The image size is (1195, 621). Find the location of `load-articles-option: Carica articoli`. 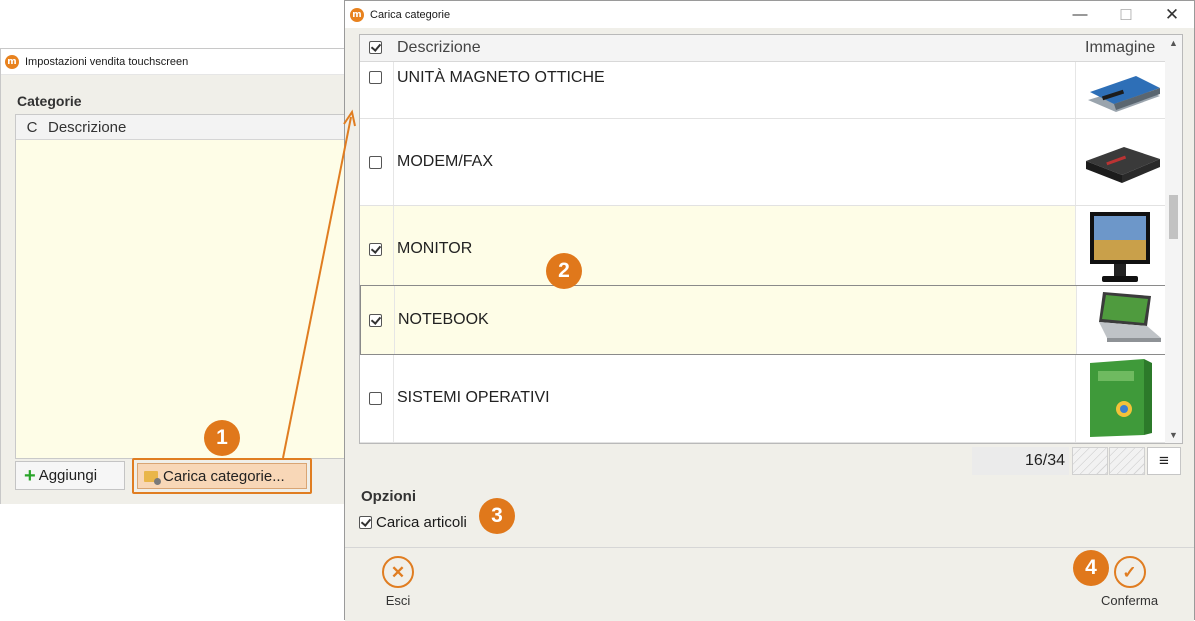

load-articles-option: Carica articoli is located at coordinates (413, 522).